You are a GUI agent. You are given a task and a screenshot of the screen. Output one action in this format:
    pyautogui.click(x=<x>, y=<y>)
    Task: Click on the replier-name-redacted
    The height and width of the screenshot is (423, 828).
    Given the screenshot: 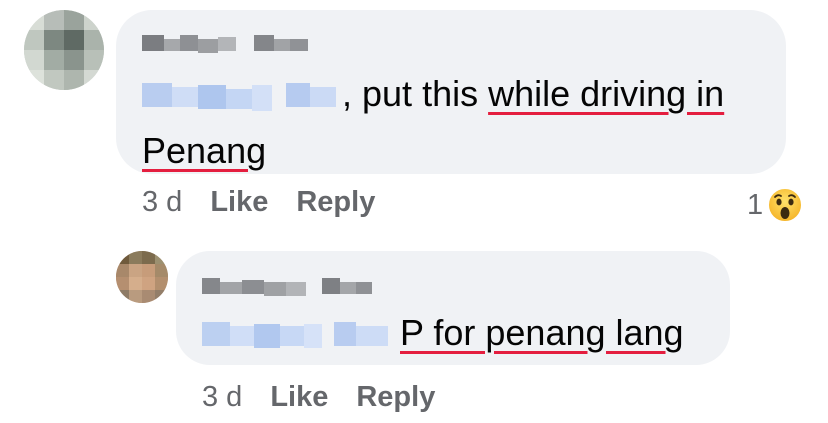 What is the action you would take?
    pyautogui.click(x=288, y=288)
    